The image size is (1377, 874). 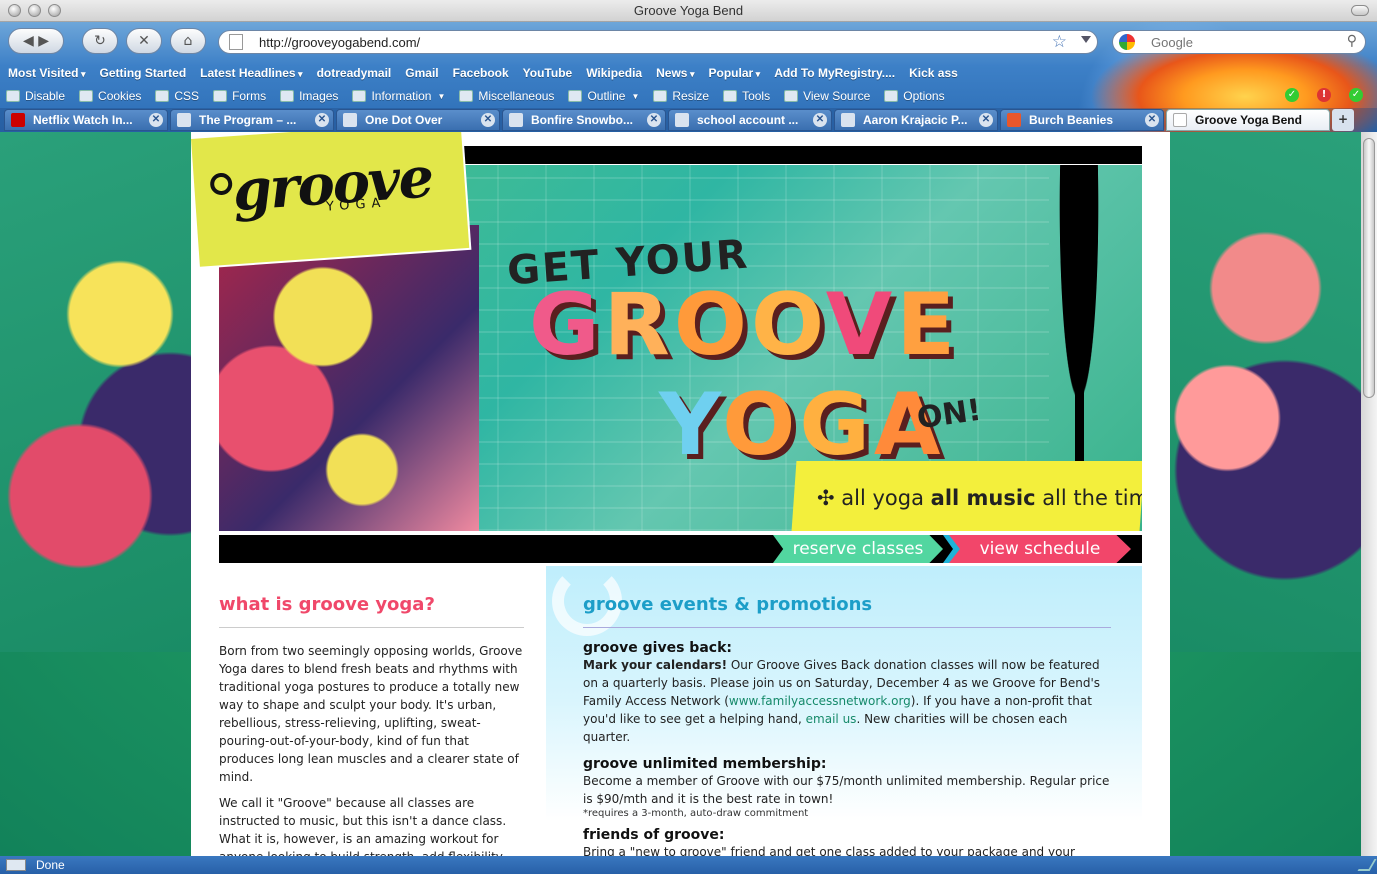 I want to click on bookmark-kick-ass: Kick ass, so click(x=933, y=73).